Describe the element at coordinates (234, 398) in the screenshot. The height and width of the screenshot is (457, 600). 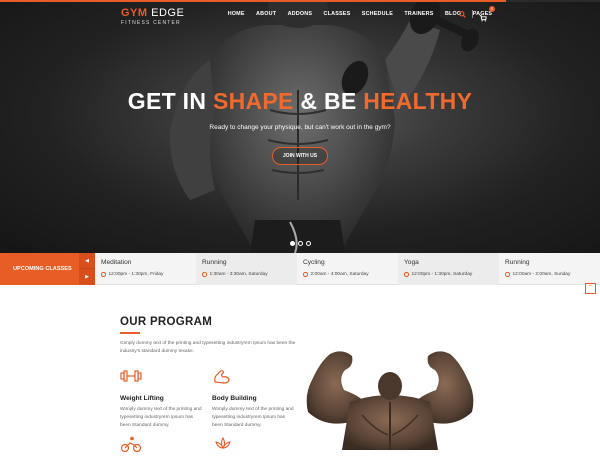
I see `program-item-name: Body Building` at that location.